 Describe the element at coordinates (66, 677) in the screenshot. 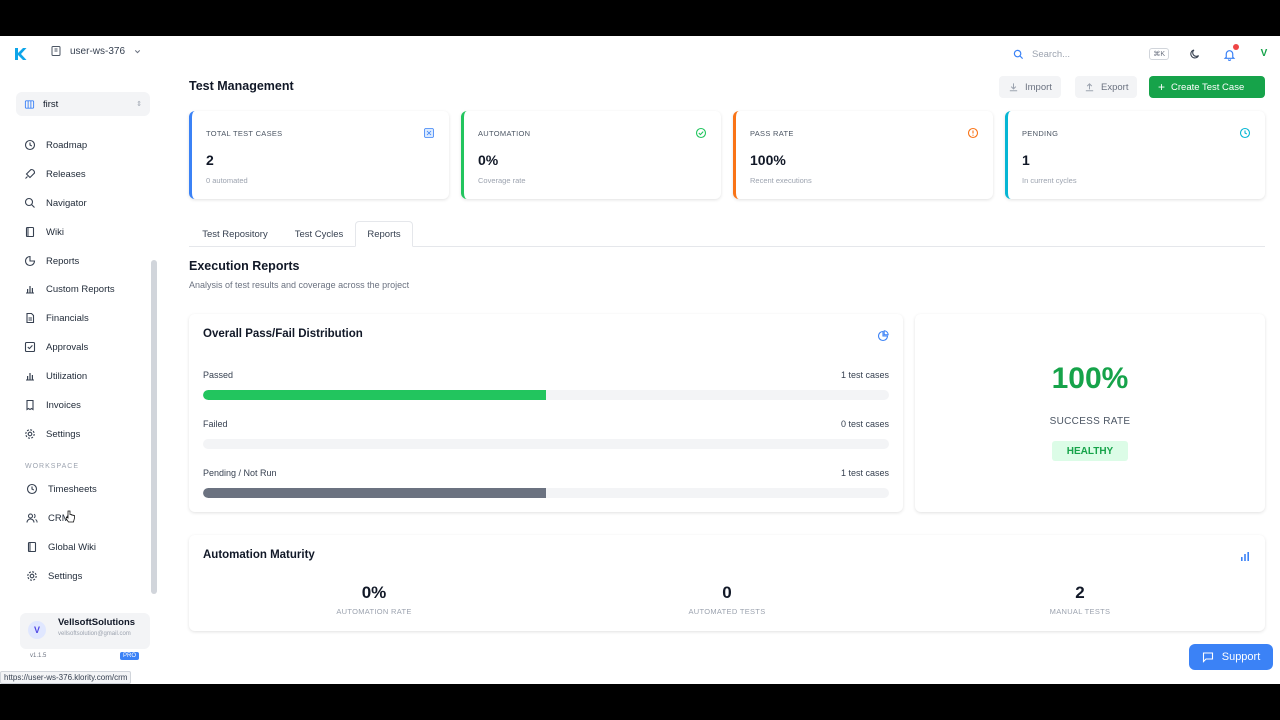

I see `status-bar-url: https://user-ws-376.klority.com/crm` at that location.